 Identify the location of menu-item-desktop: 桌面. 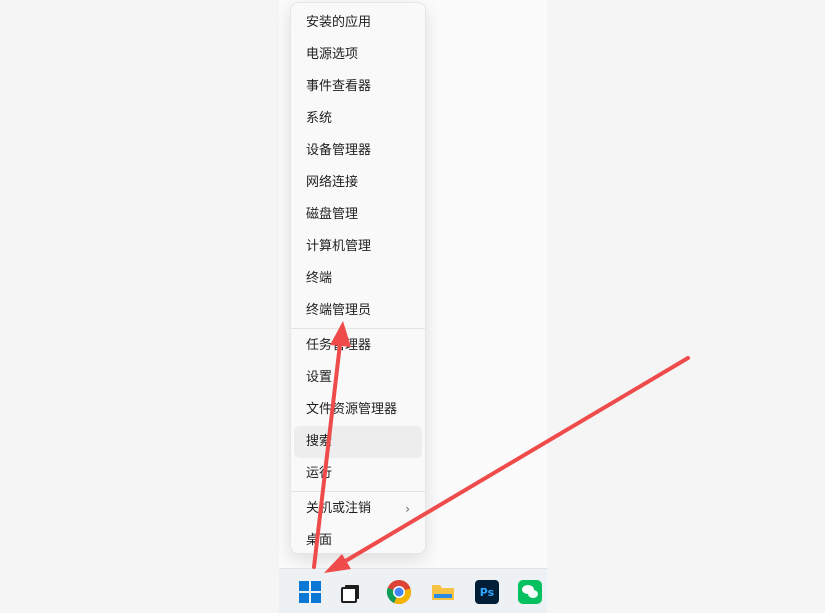
(358, 541).